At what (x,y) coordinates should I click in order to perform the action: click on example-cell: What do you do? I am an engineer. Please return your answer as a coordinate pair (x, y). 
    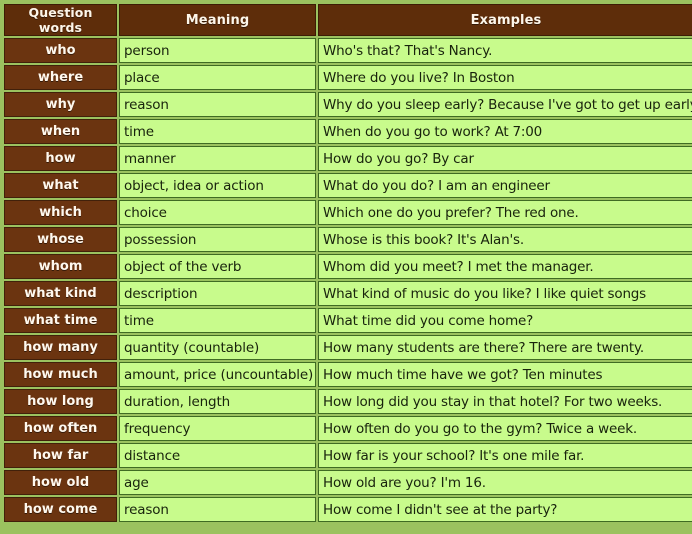
    Looking at the image, I should click on (505, 185).